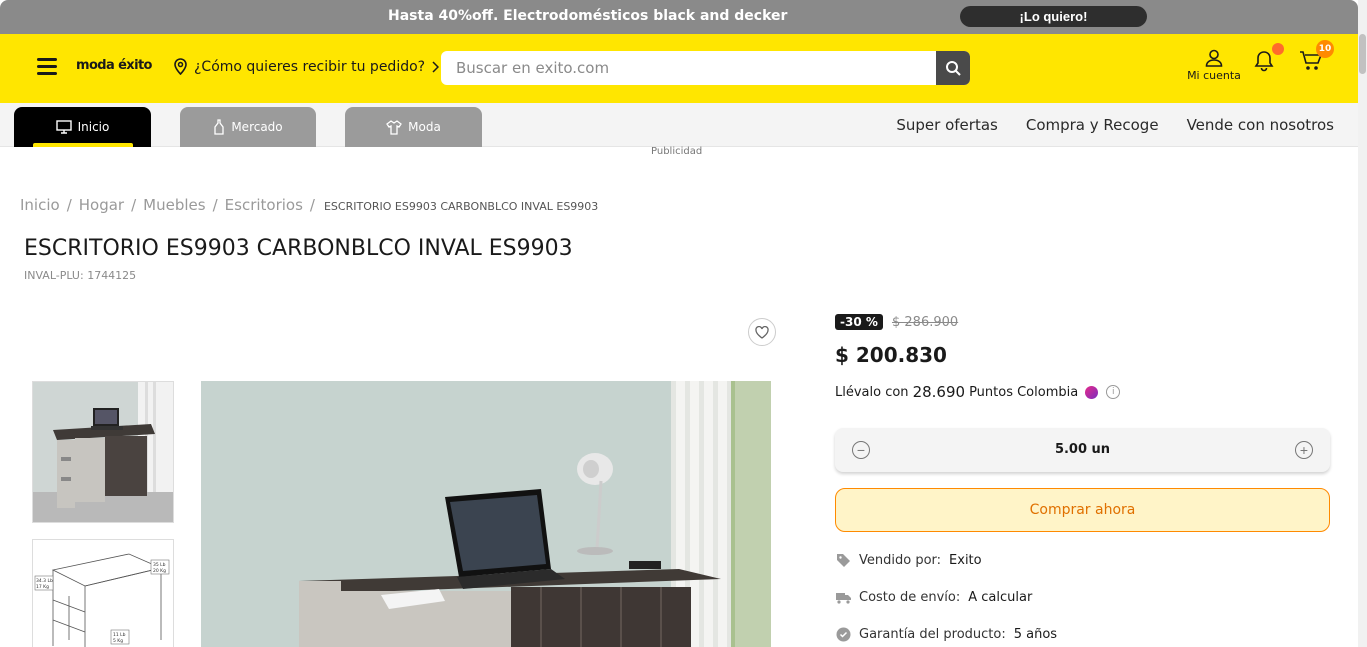  I want to click on product-thumbnail-2: 34.3 Lb 17 Kg 35 Lb 20 Kg 11 Lb 5 Kg, so click(103, 593).